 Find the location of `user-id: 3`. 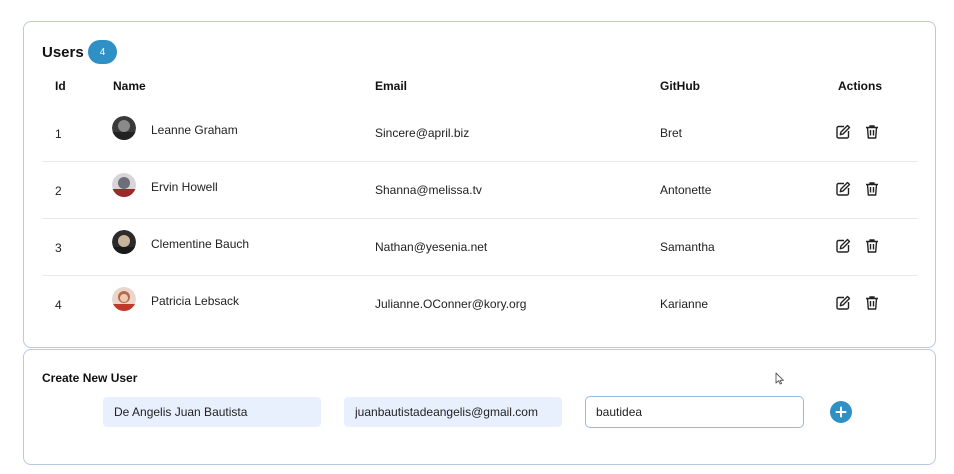

user-id: 3 is located at coordinates (58, 248).